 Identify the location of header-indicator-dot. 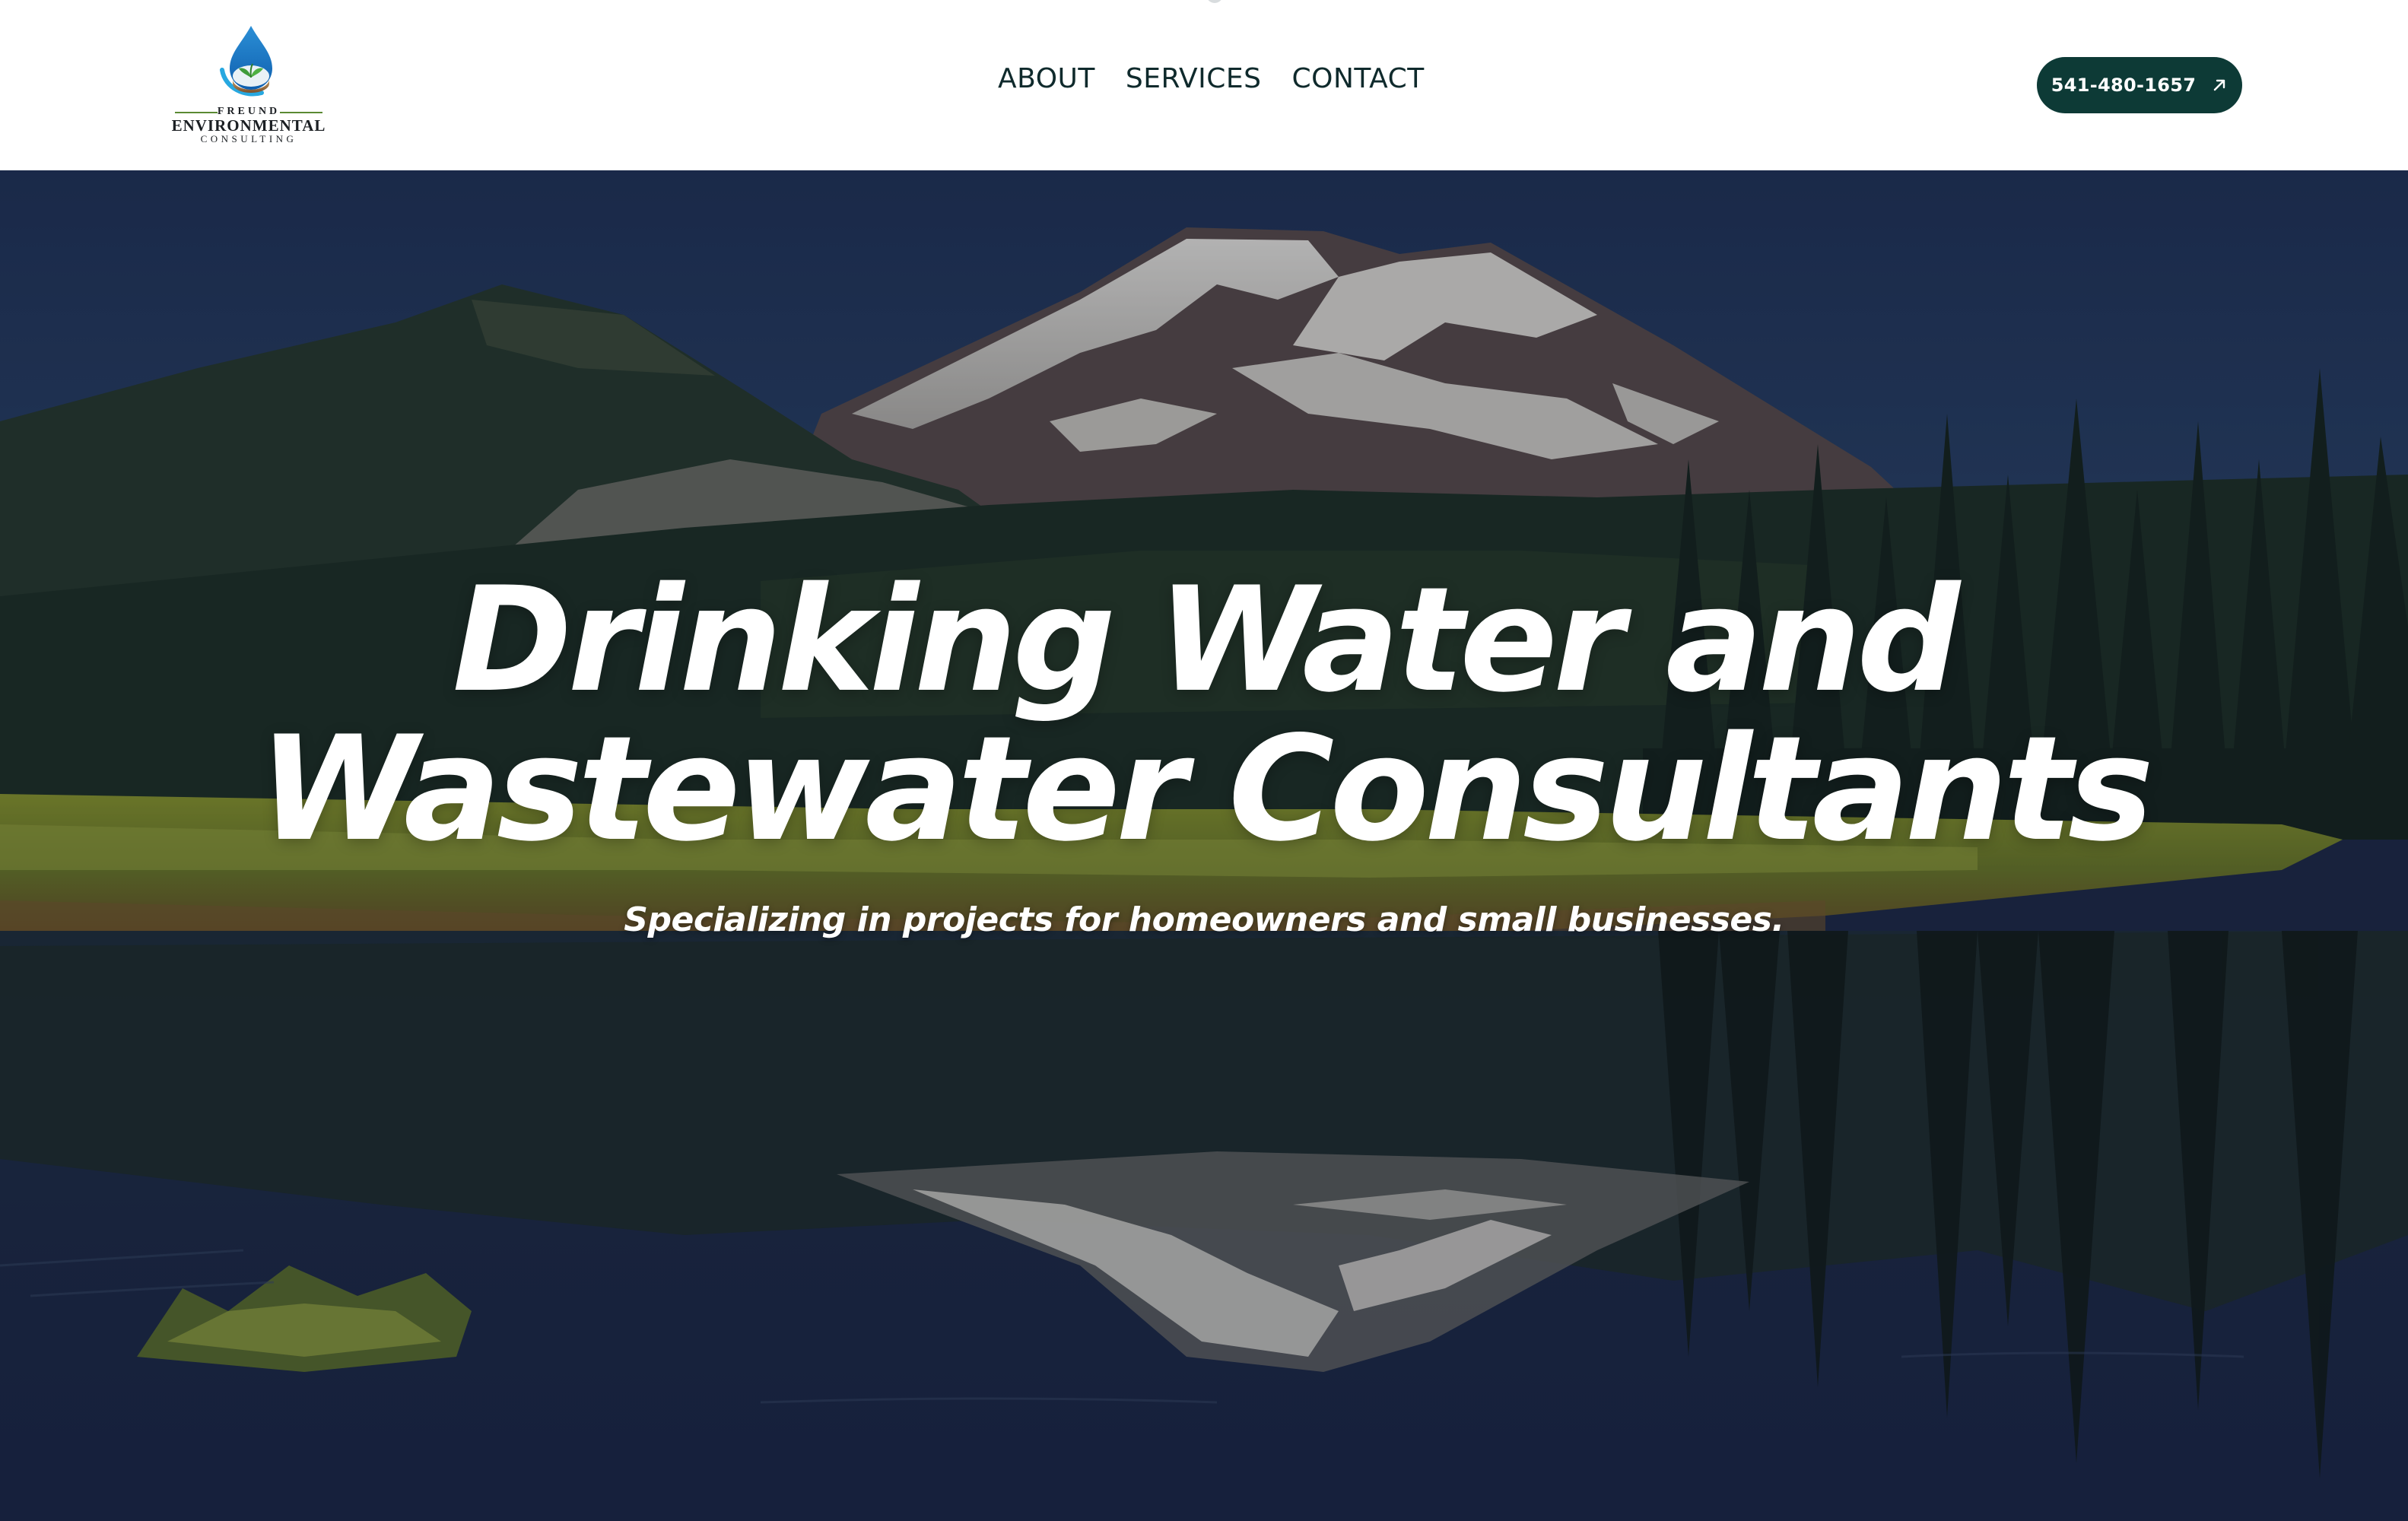
(1214, 1).